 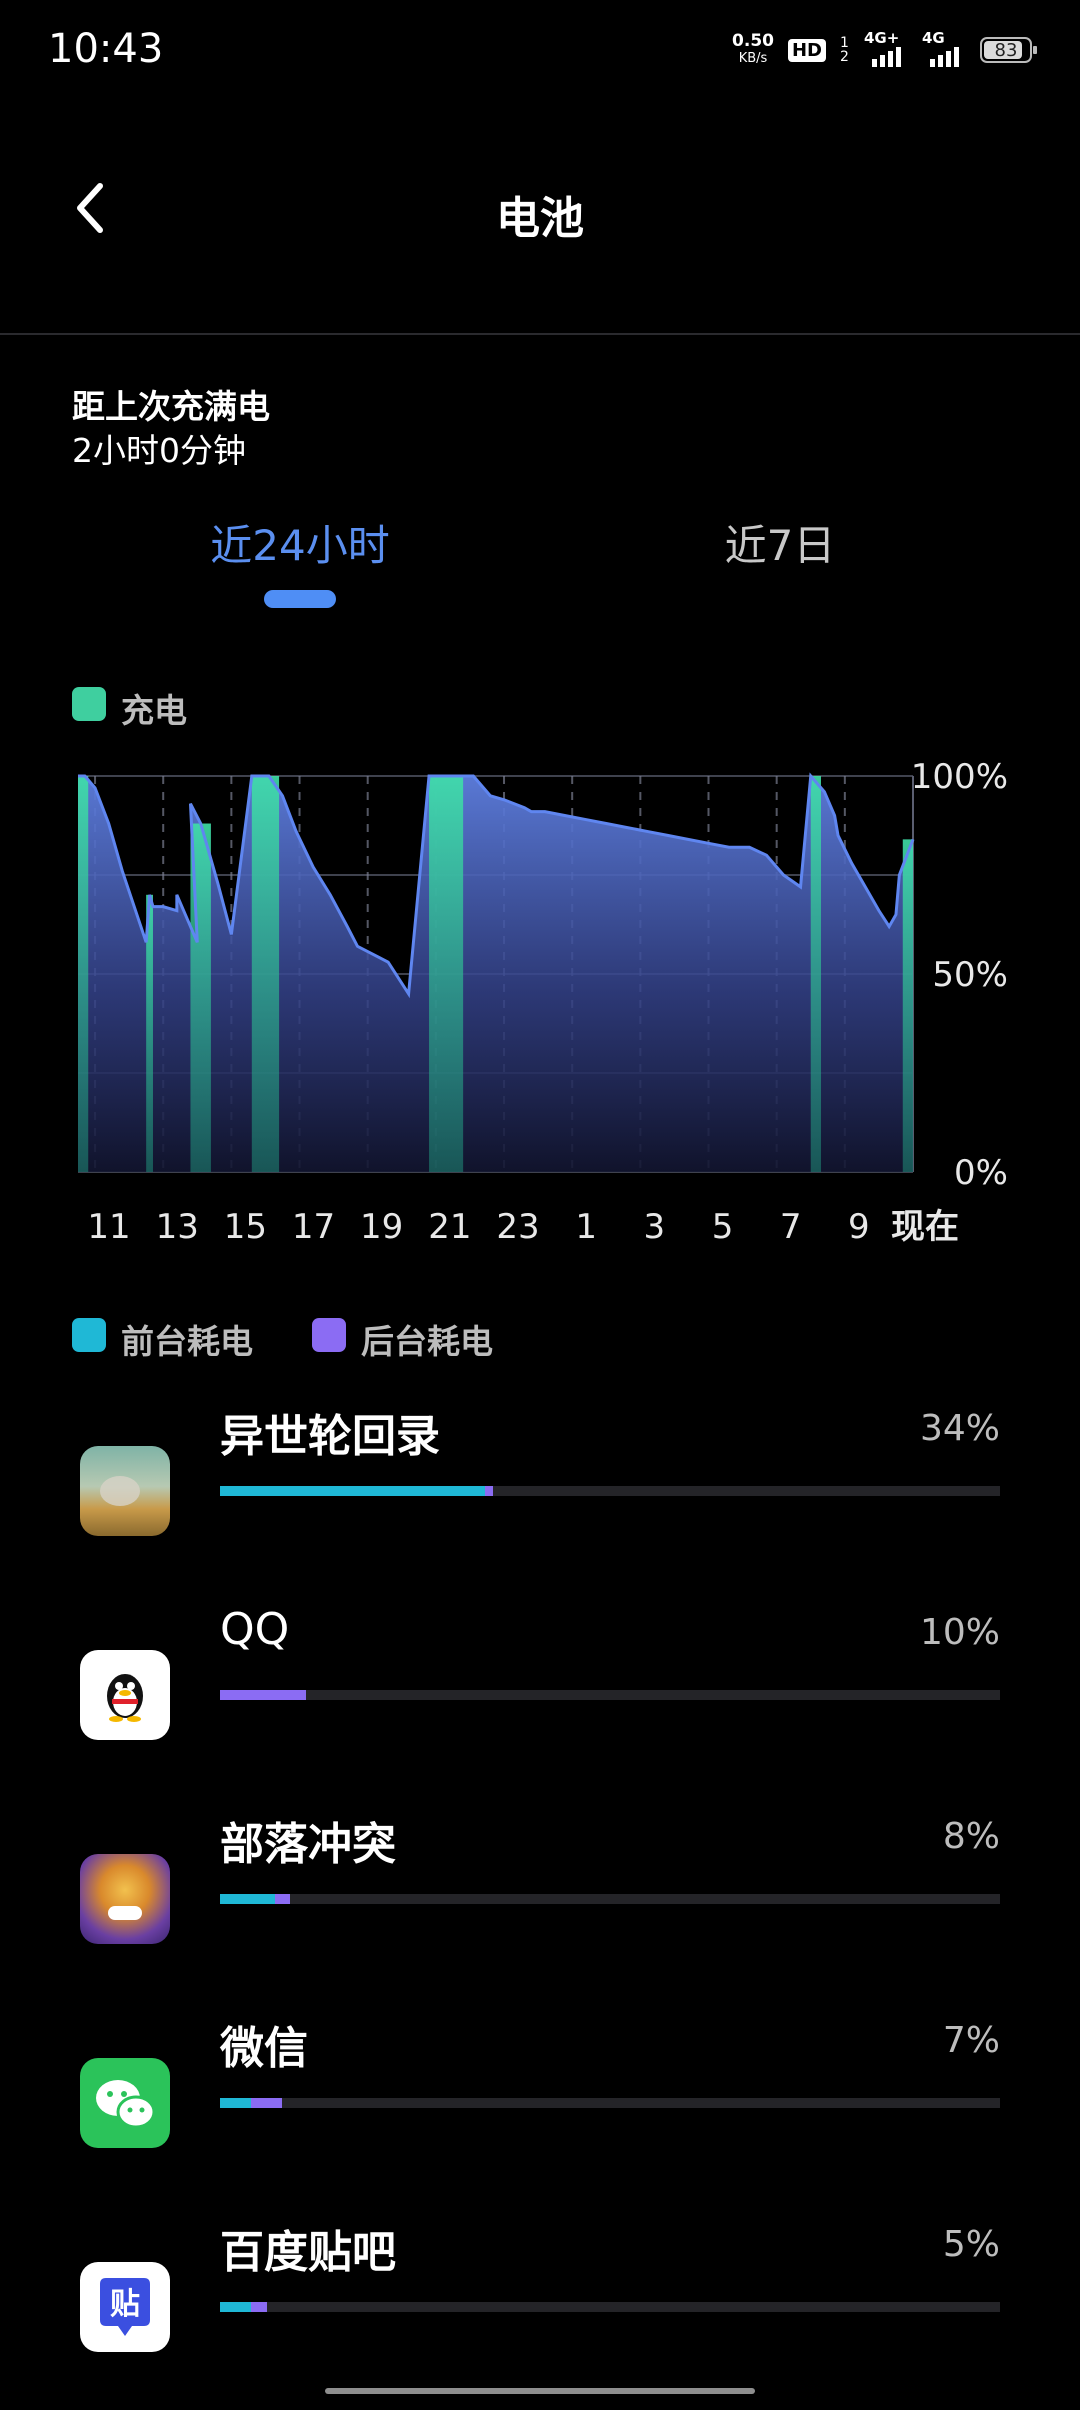 What do you see at coordinates (427, 1341) in the screenshot?
I see `background-legend-label: 后台耗电` at bounding box center [427, 1341].